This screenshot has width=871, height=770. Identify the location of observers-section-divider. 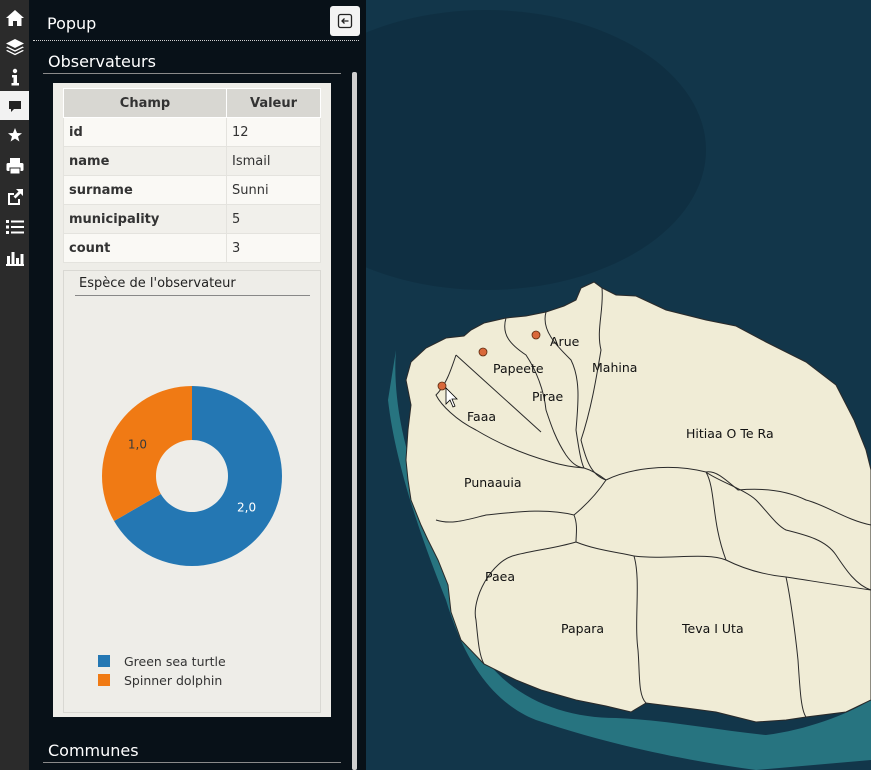
(192, 73).